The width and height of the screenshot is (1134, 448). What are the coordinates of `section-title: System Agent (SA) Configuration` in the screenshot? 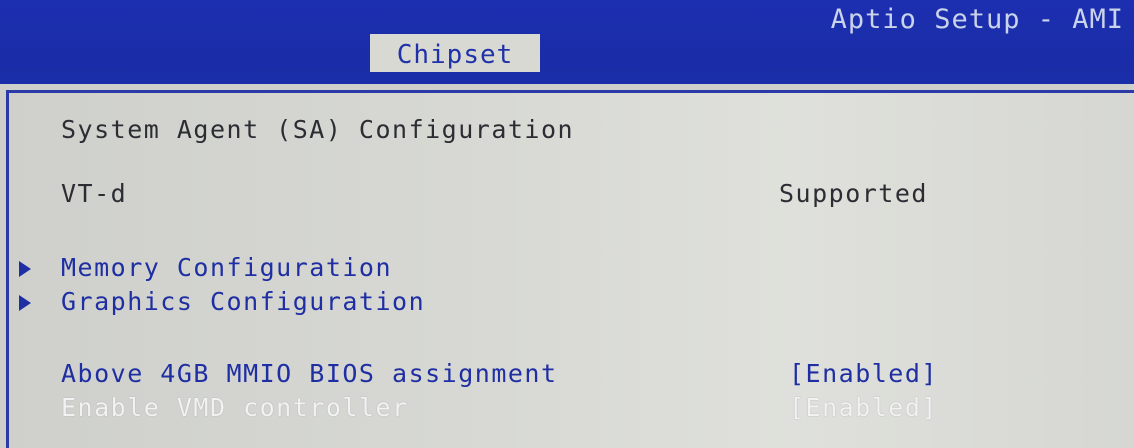 It's located at (318, 129).